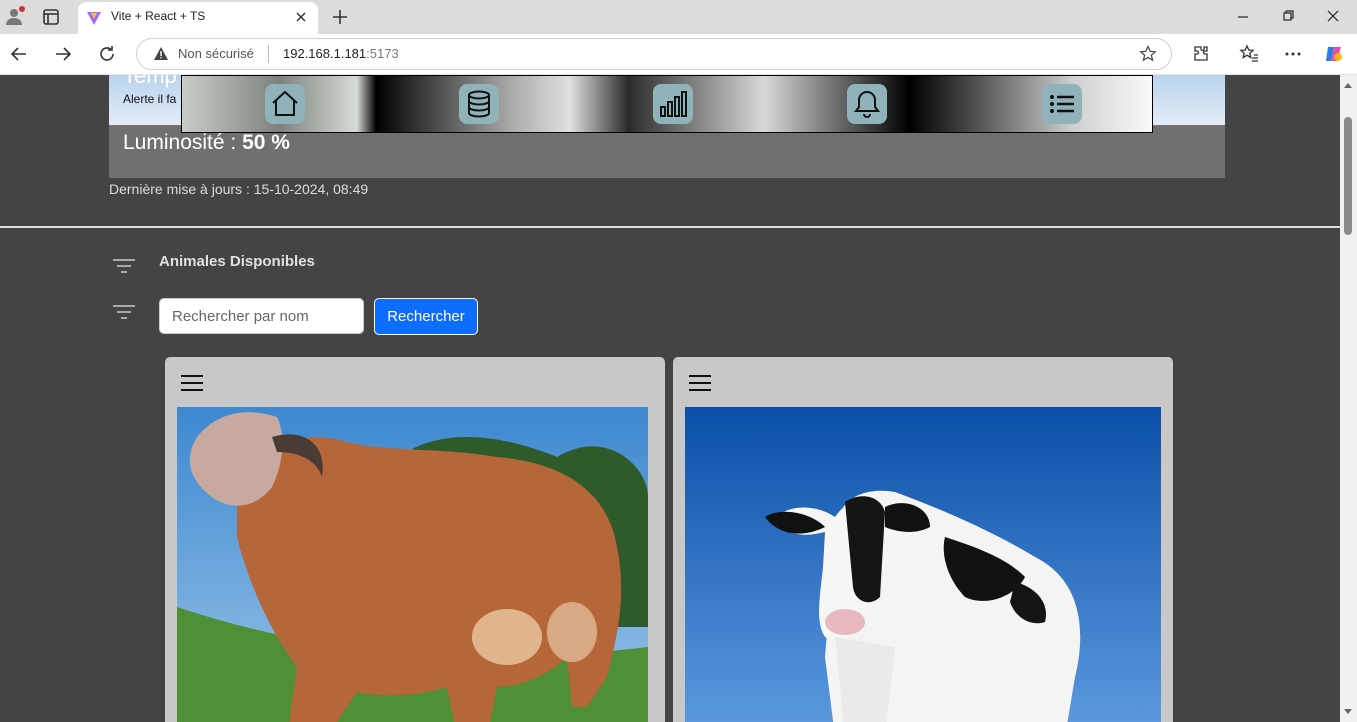  I want to click on new-tab-icon, so click(340, 17).